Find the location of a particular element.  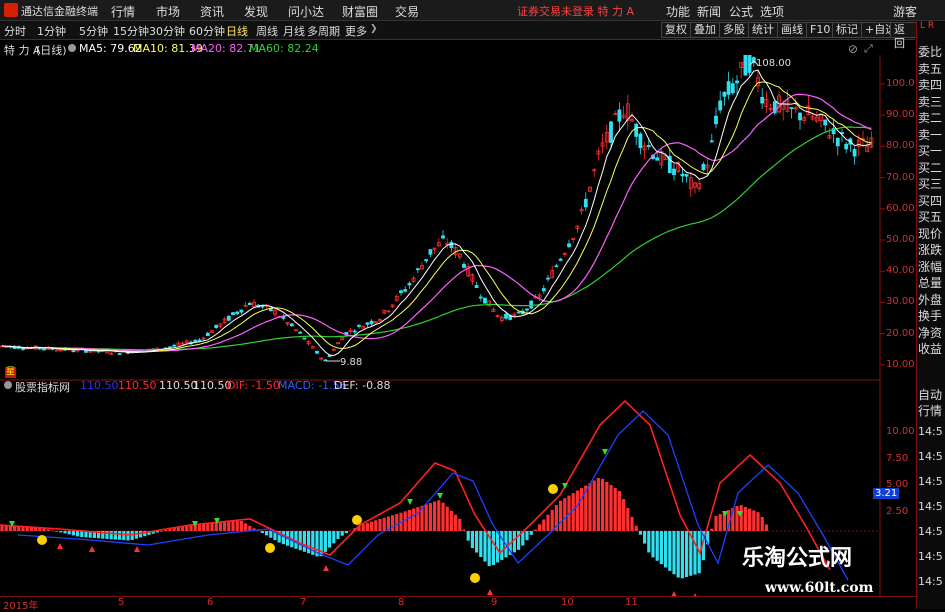

menu-item-trade: 交易 is located at coordinates (407, 11).